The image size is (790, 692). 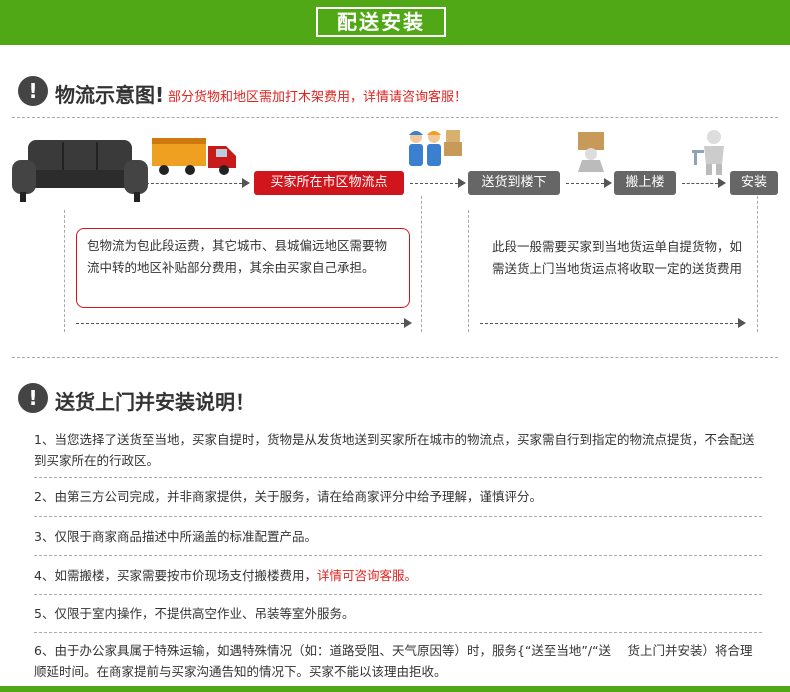 I want to click on rule-item: 3、仅限于商家商品描述中所涵盖的标准配置产品。, so click(x=175, y=536).